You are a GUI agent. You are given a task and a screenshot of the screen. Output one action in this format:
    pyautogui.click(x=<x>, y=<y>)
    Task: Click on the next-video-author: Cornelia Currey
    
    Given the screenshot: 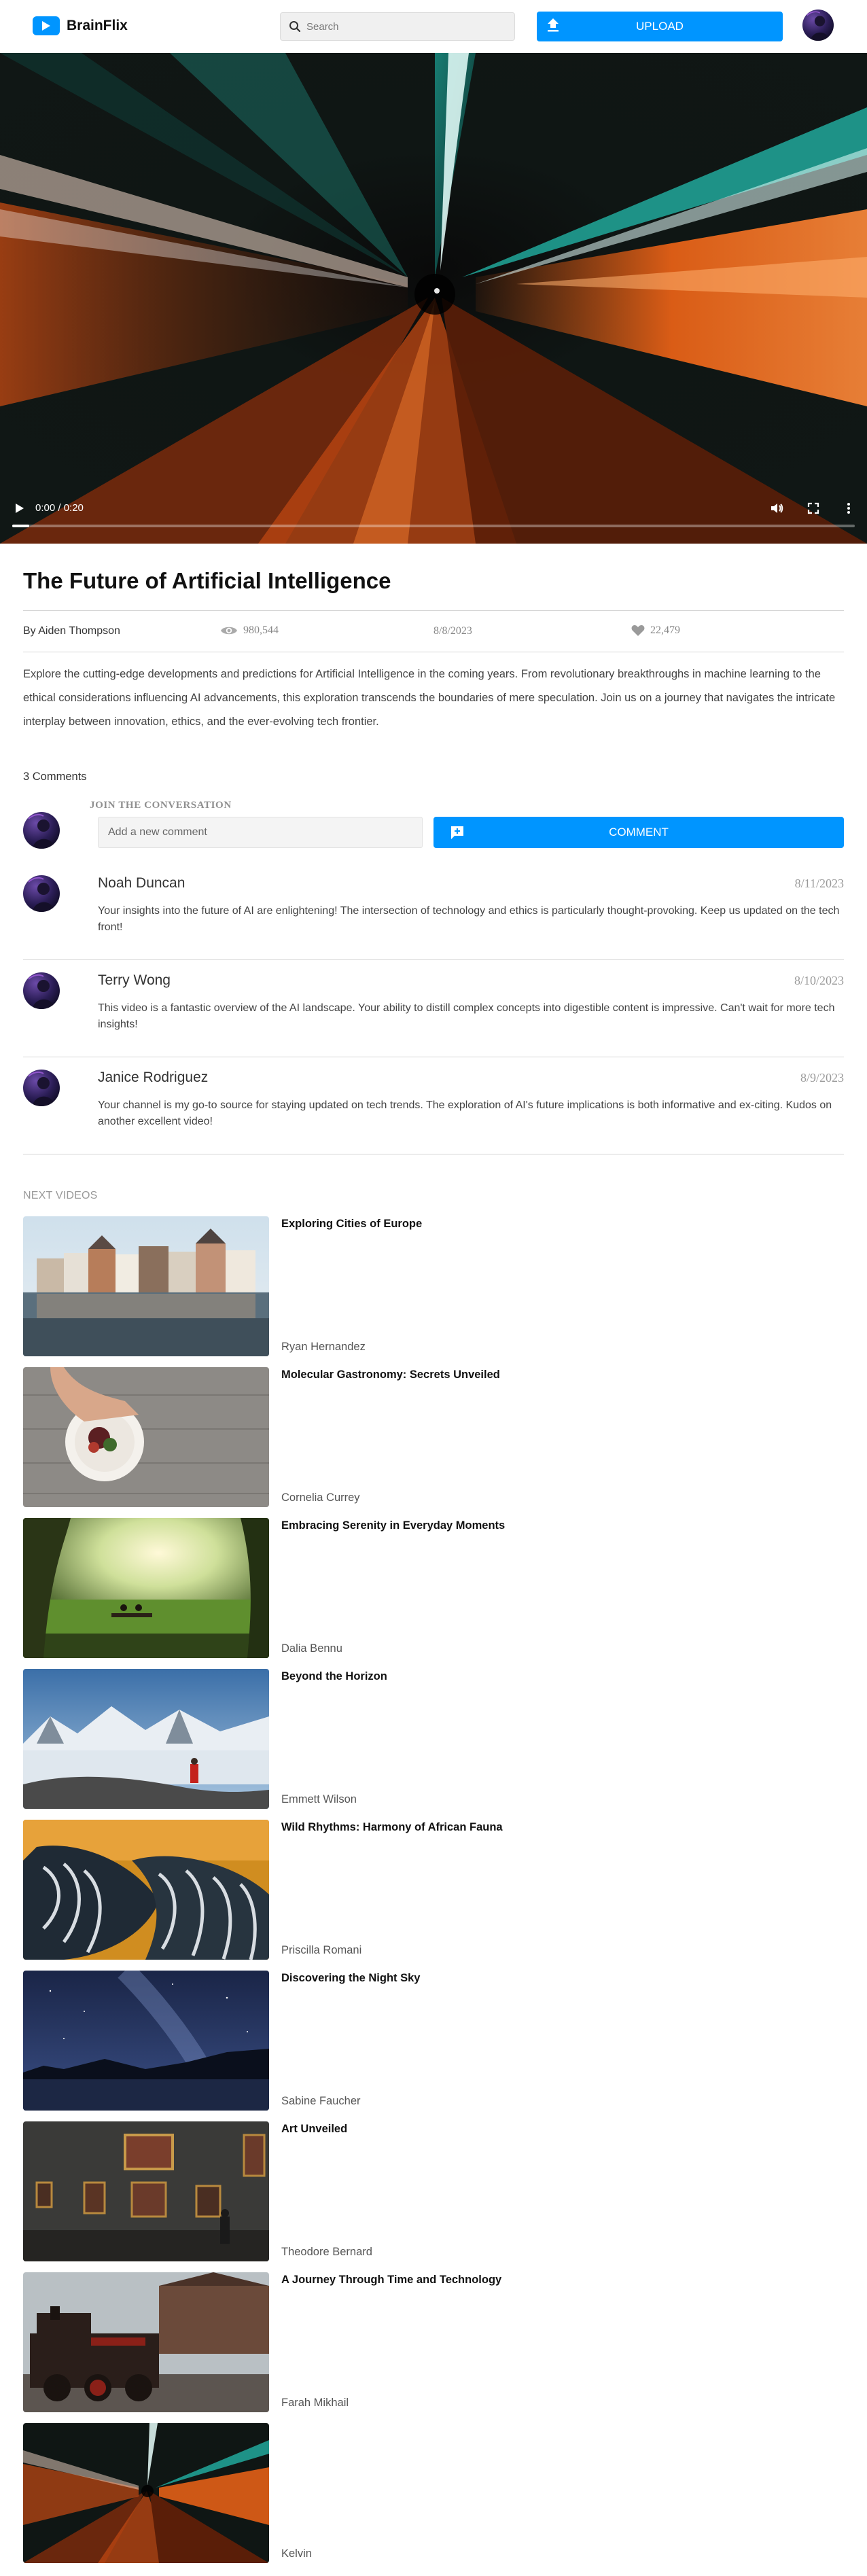 What is the action you would take?
    pyautogui.click(x=321, y=1498)
    